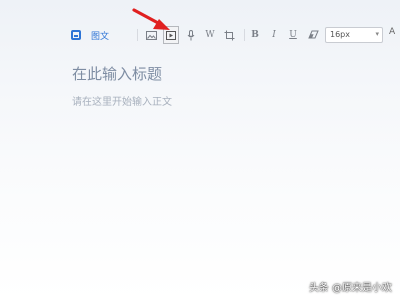  I want to click on insert-video-button, so click(171, 35).